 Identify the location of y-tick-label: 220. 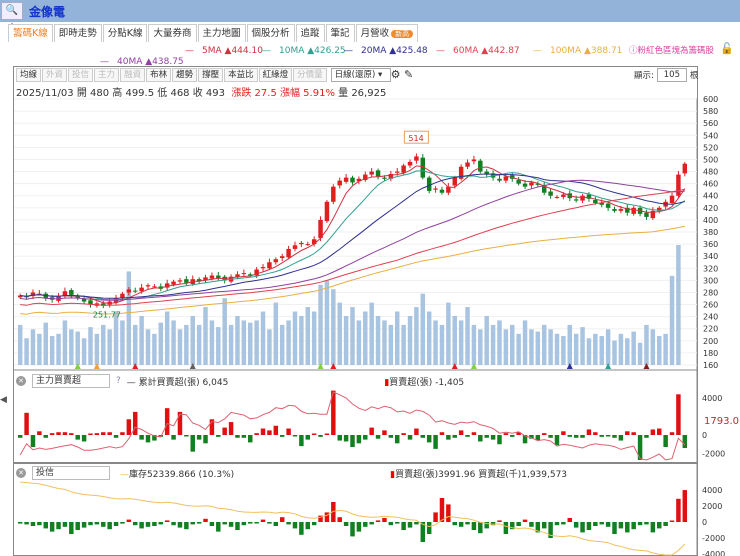
(710, 329).